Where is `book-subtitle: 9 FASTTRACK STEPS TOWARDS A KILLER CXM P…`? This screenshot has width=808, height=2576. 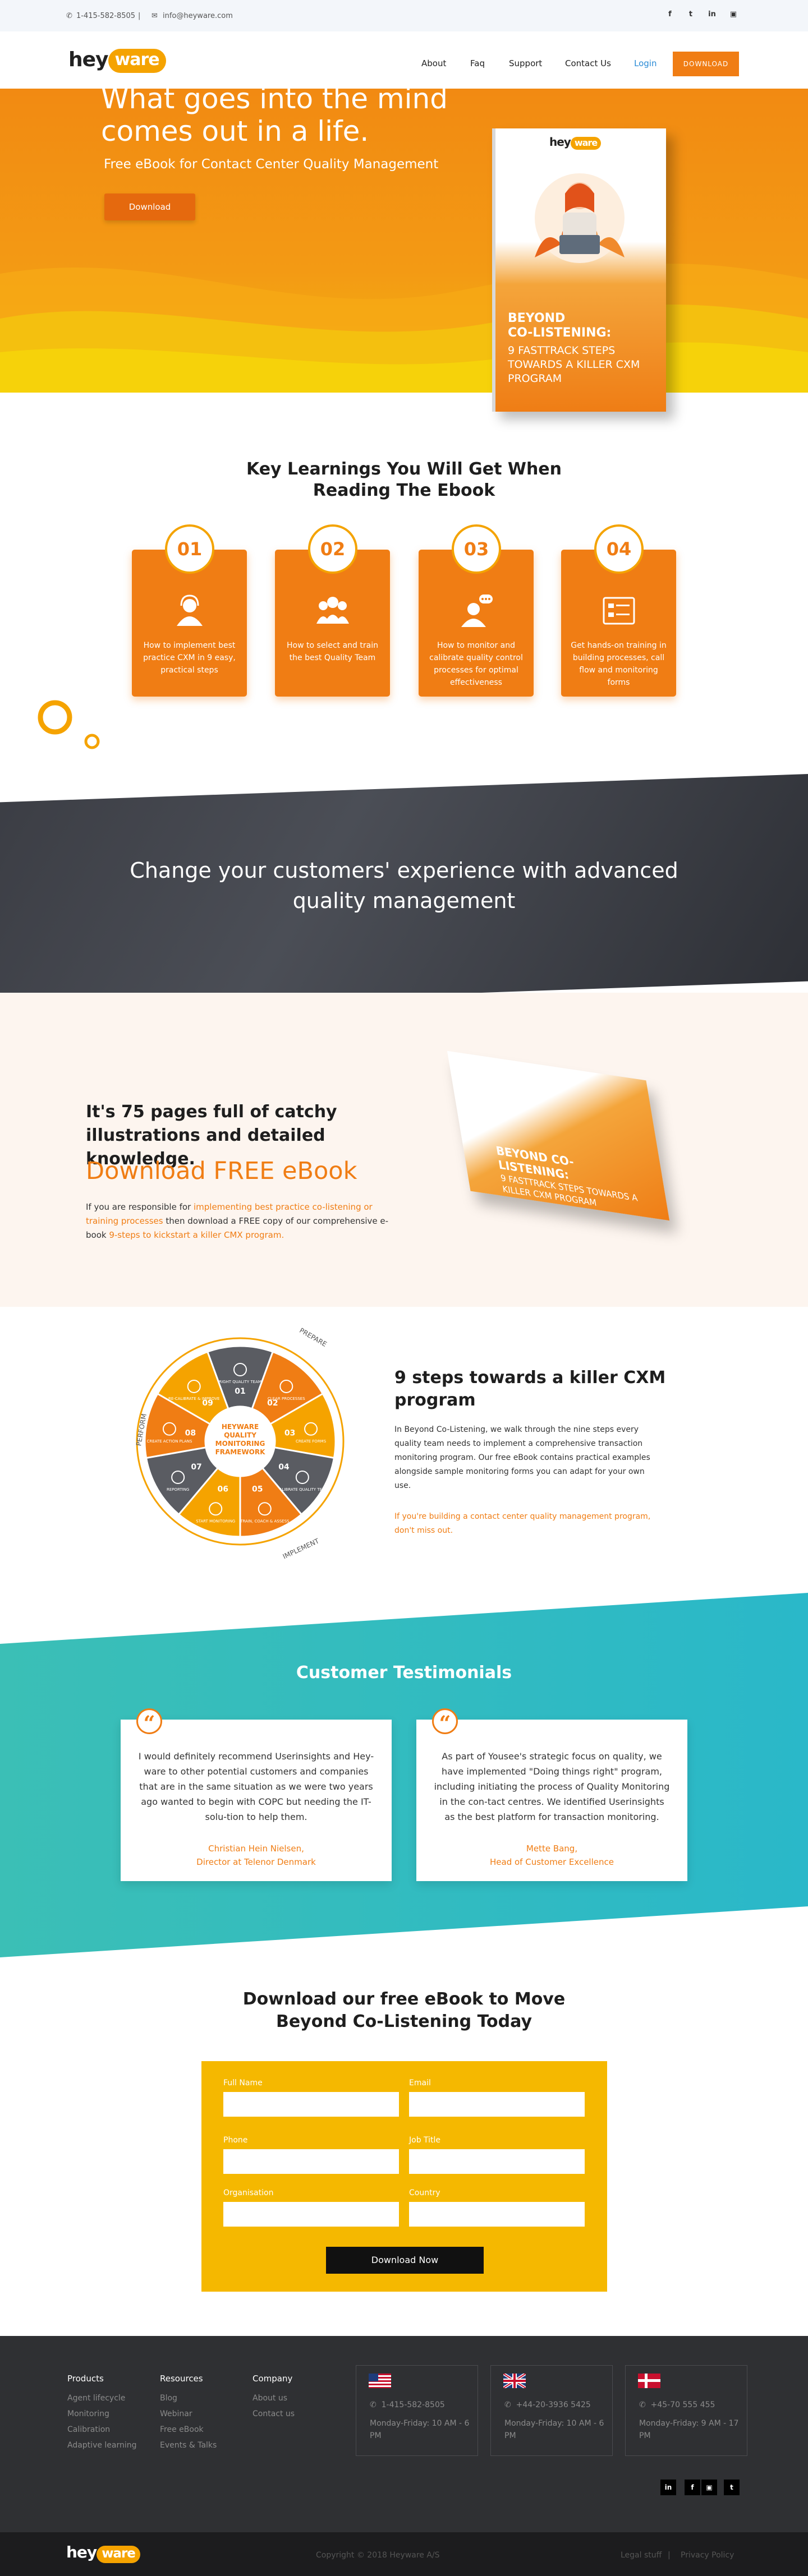
book-subtitle: 9 FASTTRACK STEPS TOWARDS A KILLER CXM P… is located at coordinates (574, 364).